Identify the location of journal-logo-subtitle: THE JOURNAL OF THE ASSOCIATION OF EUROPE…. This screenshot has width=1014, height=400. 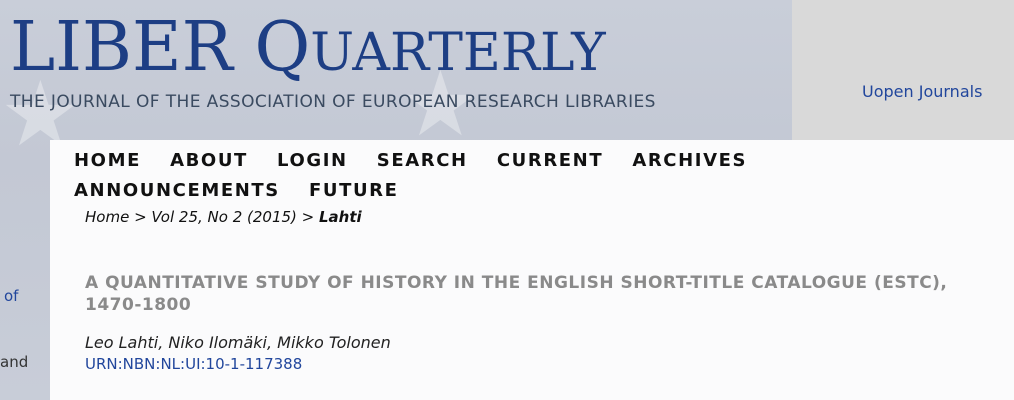
(333, 102).